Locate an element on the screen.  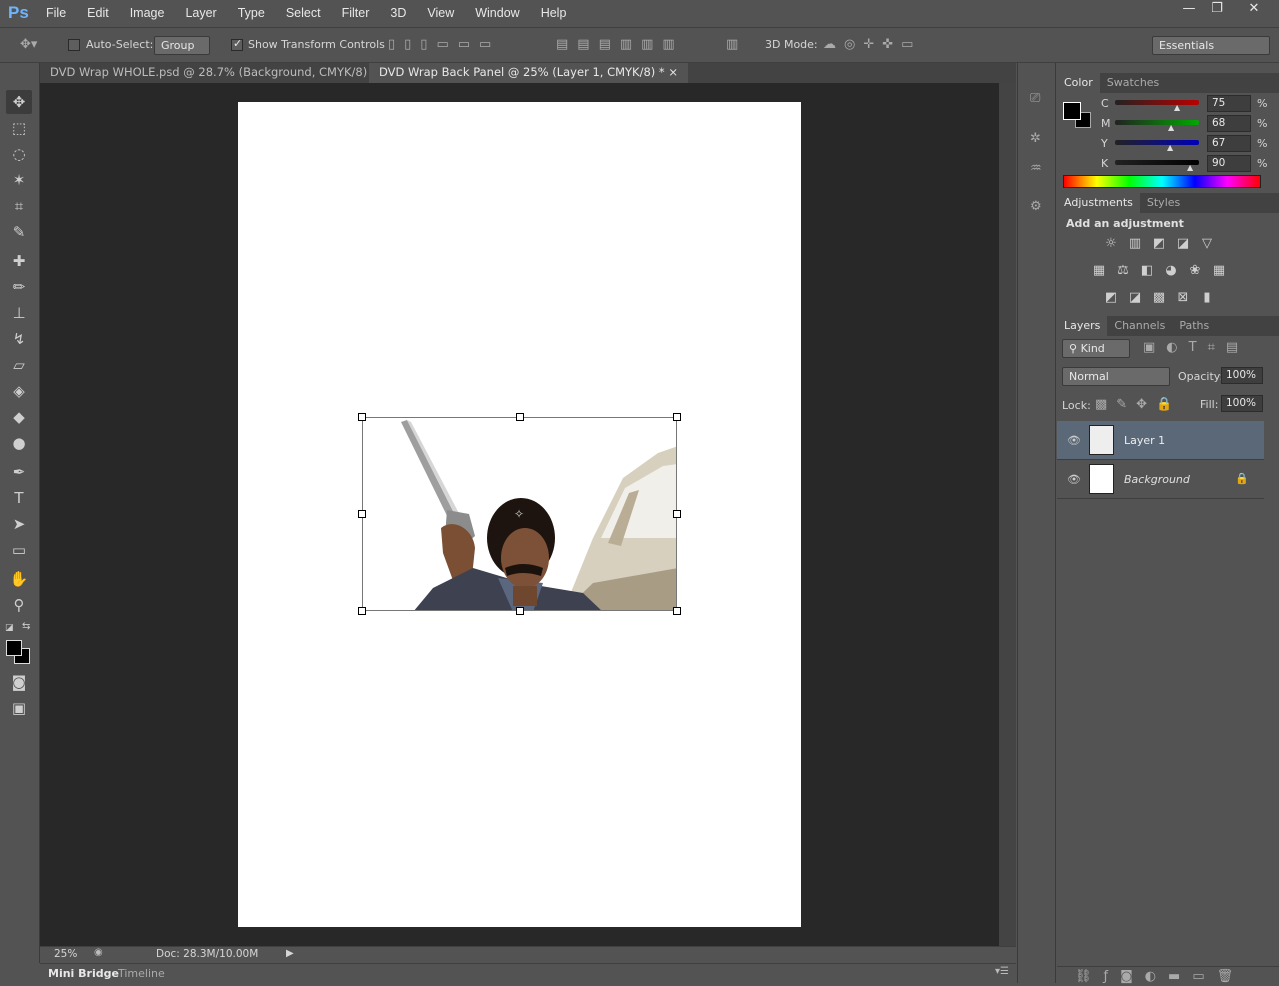
eyedropper-tool-icon: ✎ is located at coordinates (19, 232).